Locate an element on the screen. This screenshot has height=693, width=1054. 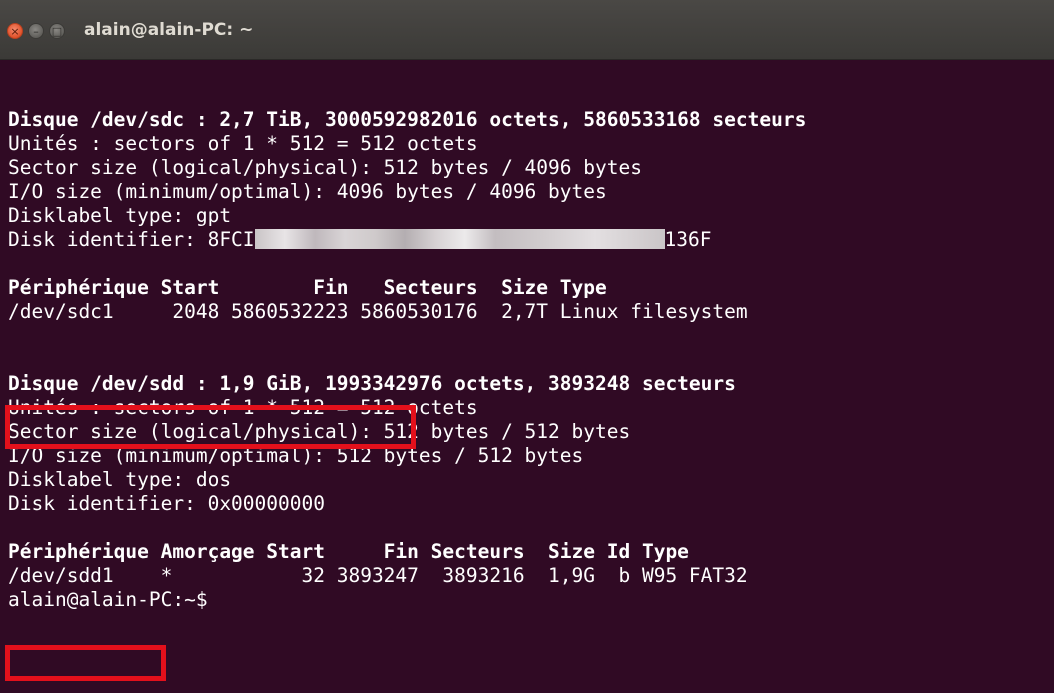
window-title: alain@alain-PC: ~ is located at coordinates (169, 30).